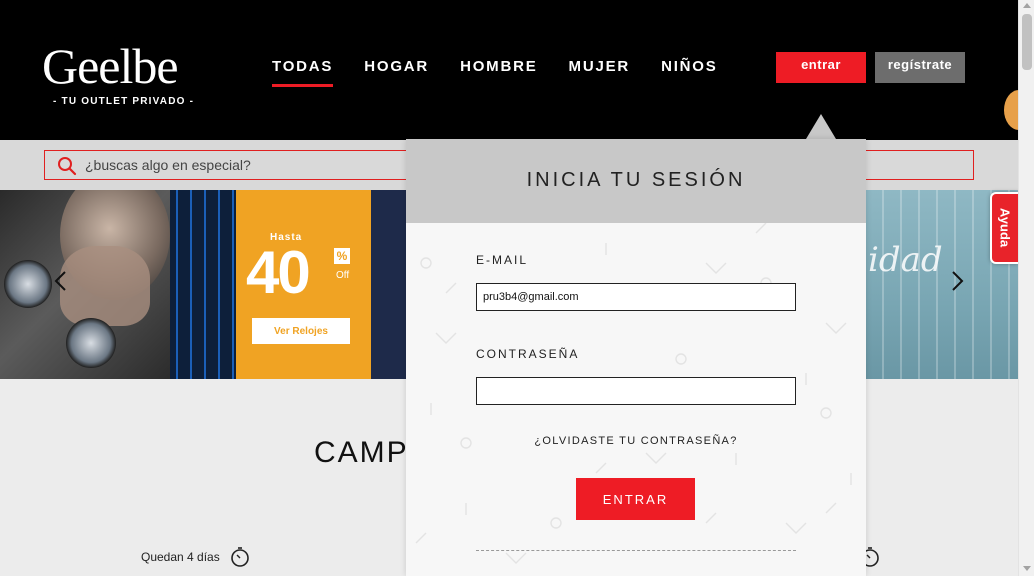 This screenshot has height=576, width=1034. I want to click on geelbe-logo: Geelbe - TU OUTLET PRIVADO -, so click(118, 72).